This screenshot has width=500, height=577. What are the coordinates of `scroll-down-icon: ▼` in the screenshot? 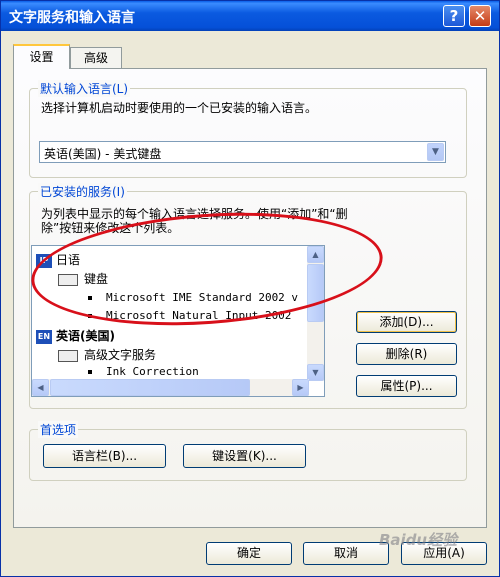 It's located at (315, 372).